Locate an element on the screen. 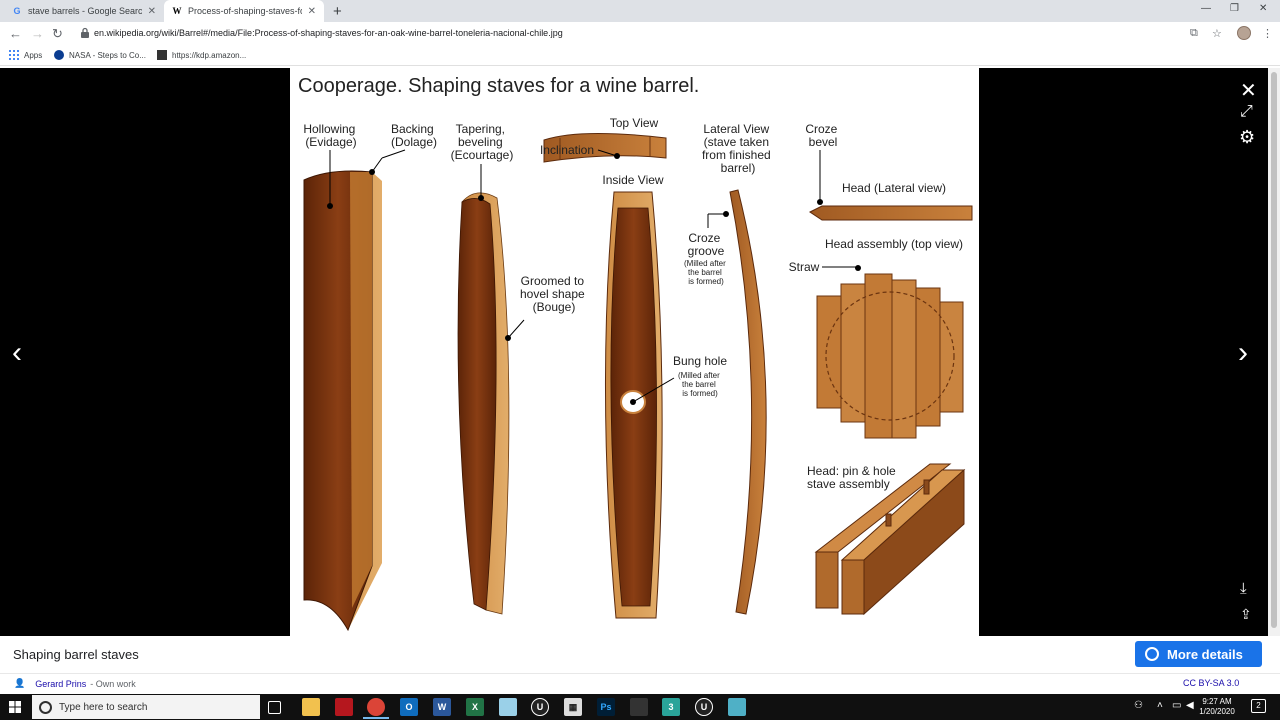 The width and height of the screenshot is (1280, 720). bookmark-label: Apps is located at coordinates (33, 55).